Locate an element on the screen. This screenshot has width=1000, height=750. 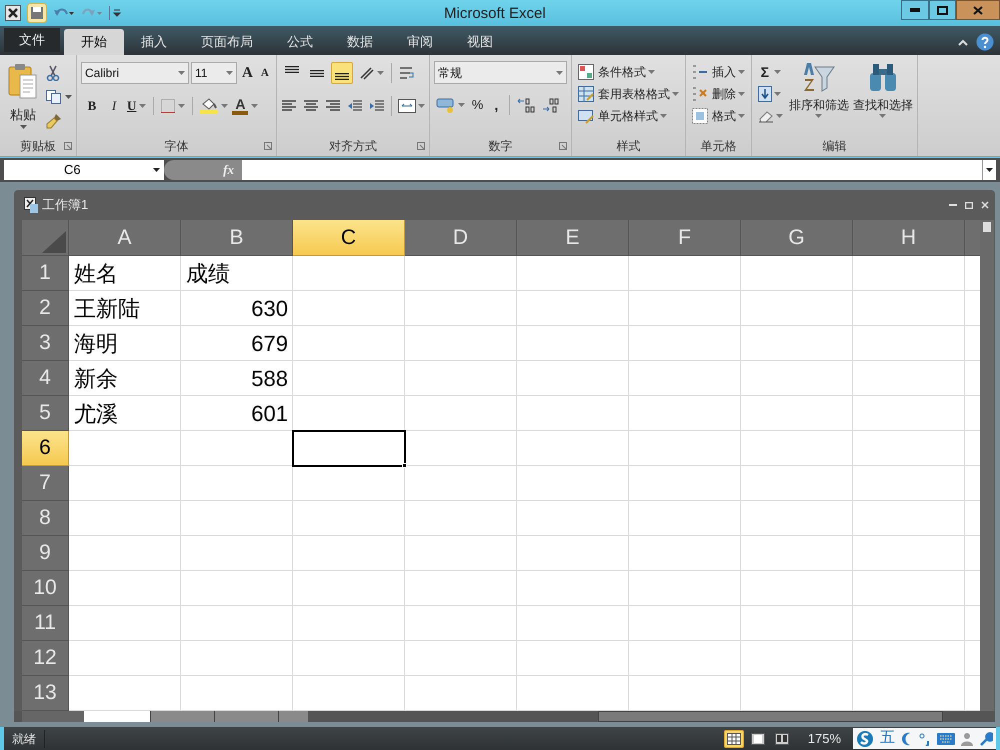
currency-button is located at coordinates (450, 105).